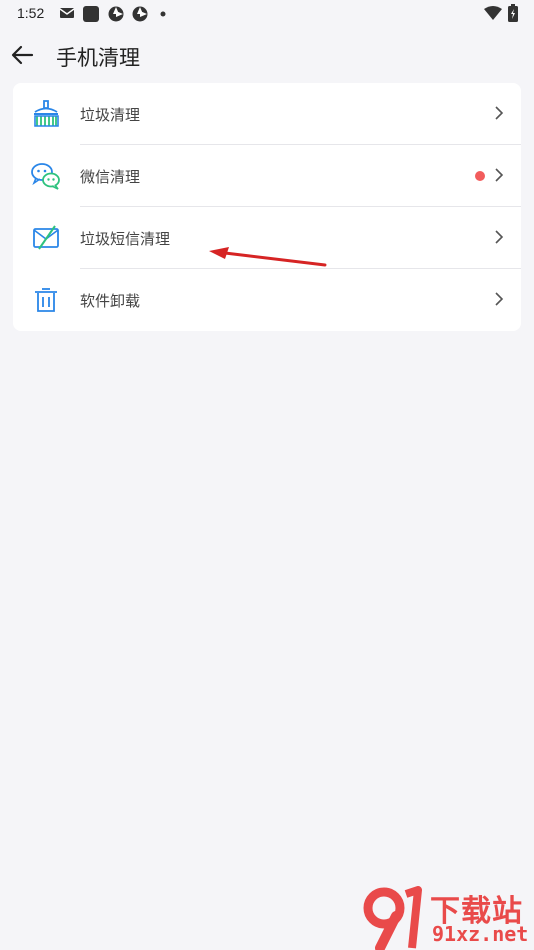  What do you see at coordinates (267, 14) in the screenshot?
I see `status-bar: 1:52` at bounding box center [267, 14].